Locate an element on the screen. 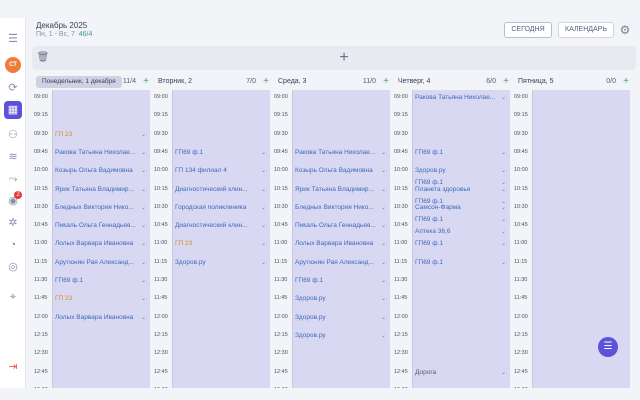  refresh-icon: ⟳ is located at coordinates (13, 88).